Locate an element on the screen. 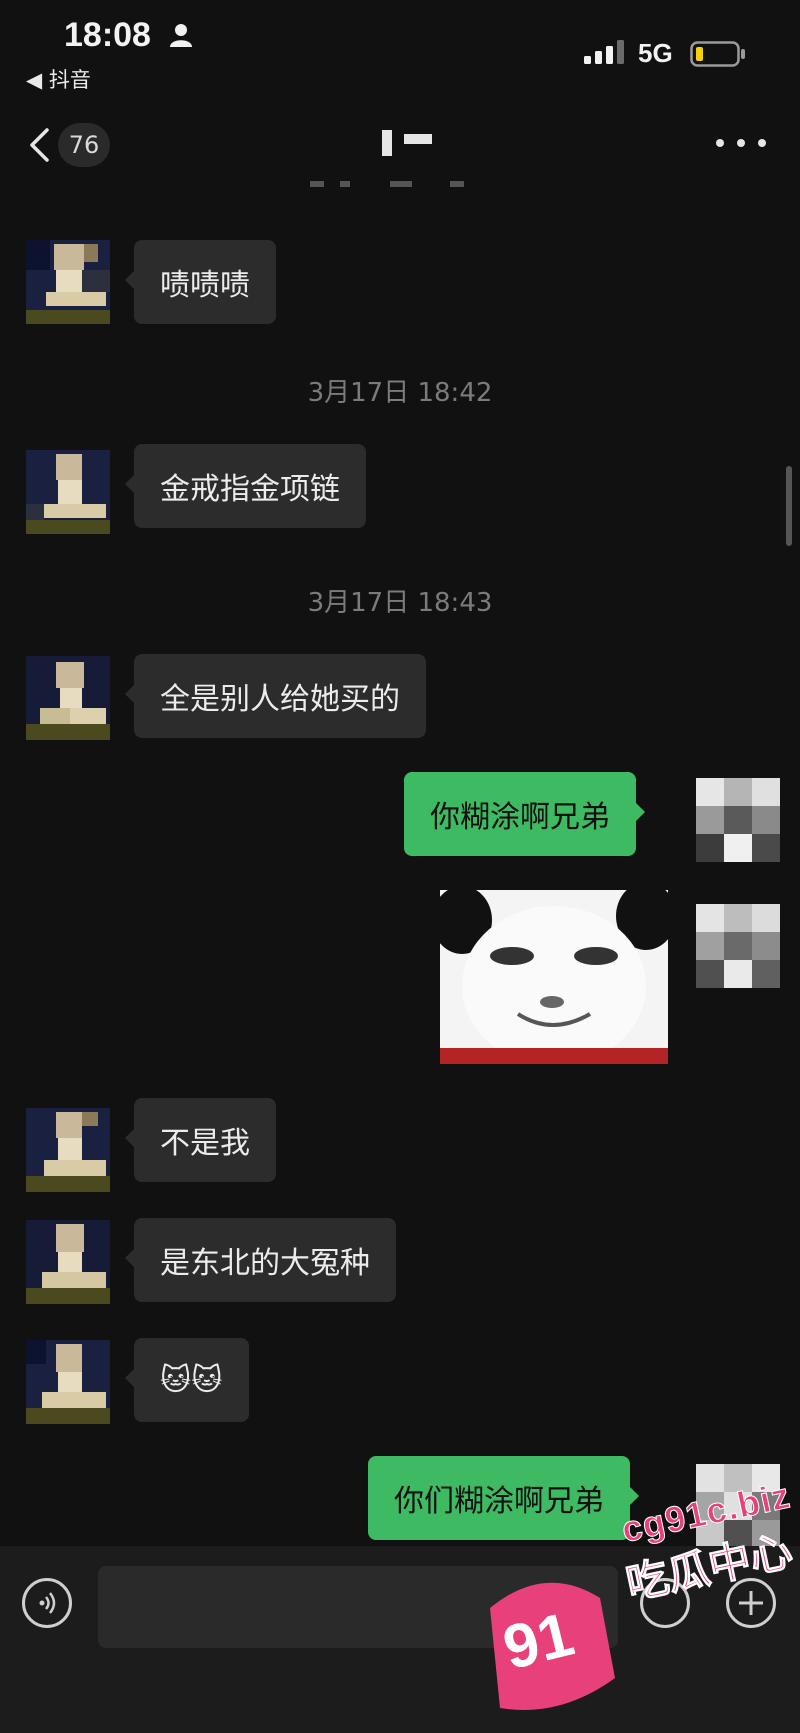  doge-emoji: 🐱🐱 is located at coordinates (191, 1380).